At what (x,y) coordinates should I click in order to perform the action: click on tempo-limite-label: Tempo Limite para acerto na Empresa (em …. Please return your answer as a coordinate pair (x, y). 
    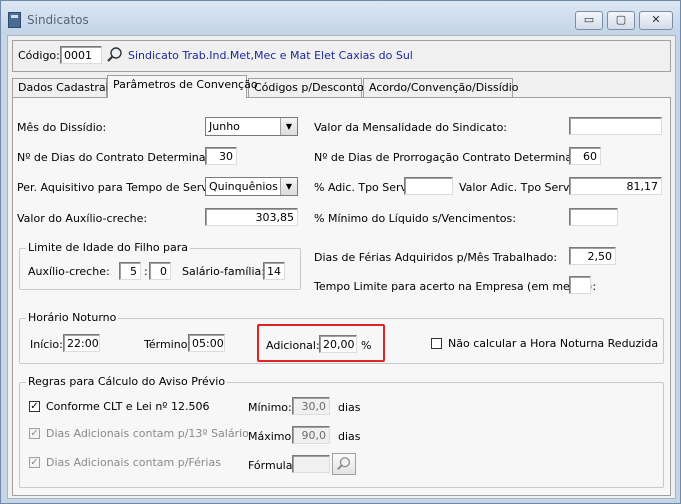
    Looking at the image, I should click on (455, 286).